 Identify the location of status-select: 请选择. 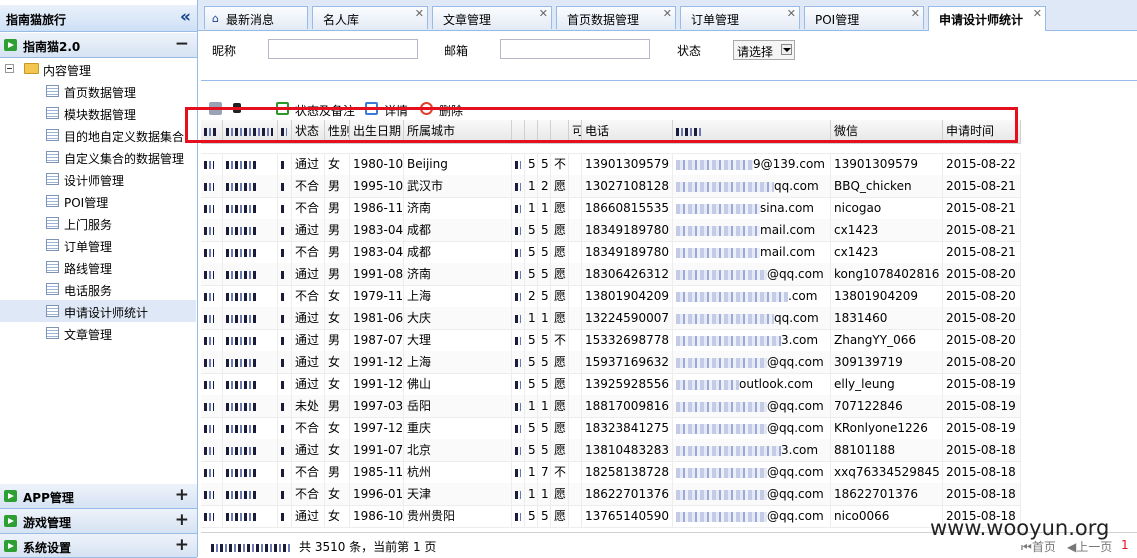
(764, 50).